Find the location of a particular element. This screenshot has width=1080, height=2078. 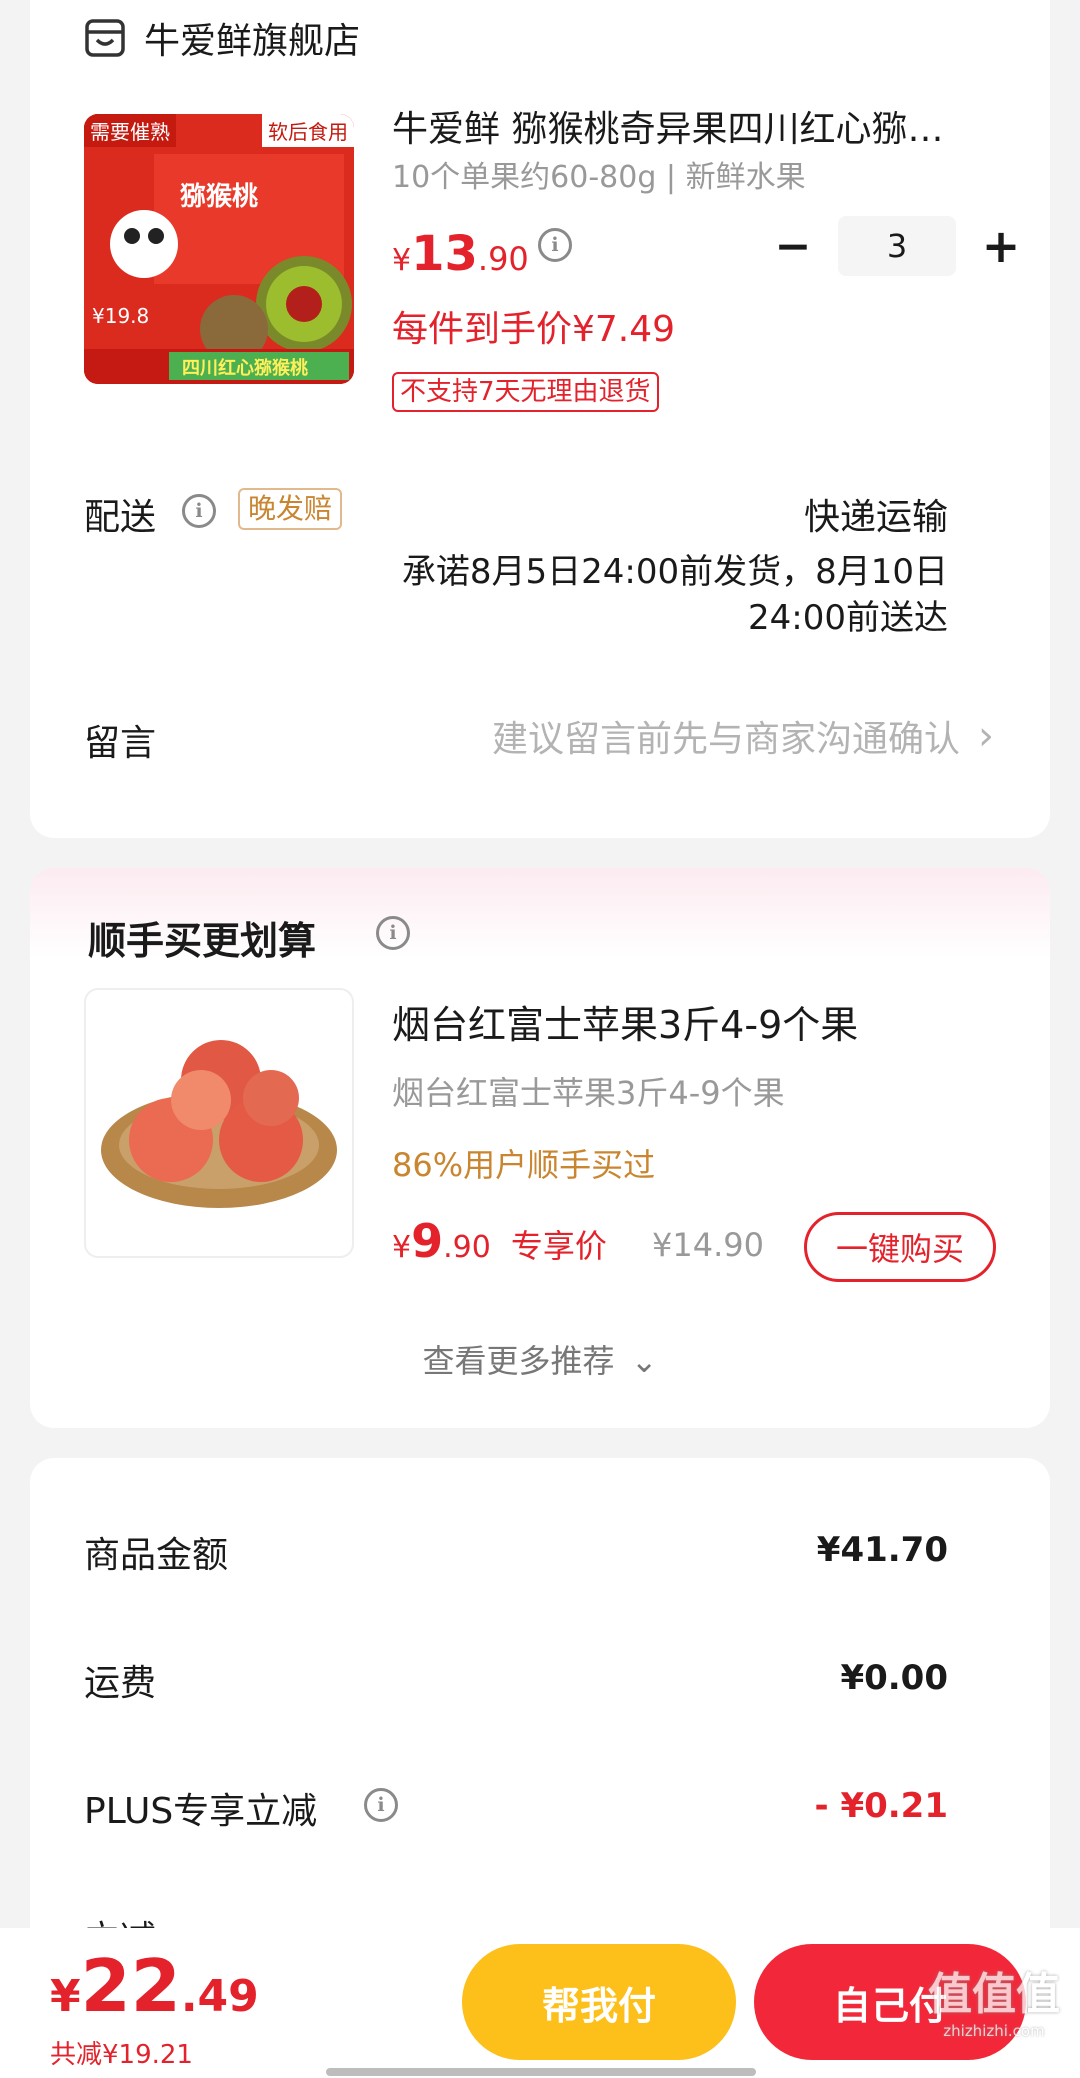

recommend-item-image is located at coordinates (219, 1123).